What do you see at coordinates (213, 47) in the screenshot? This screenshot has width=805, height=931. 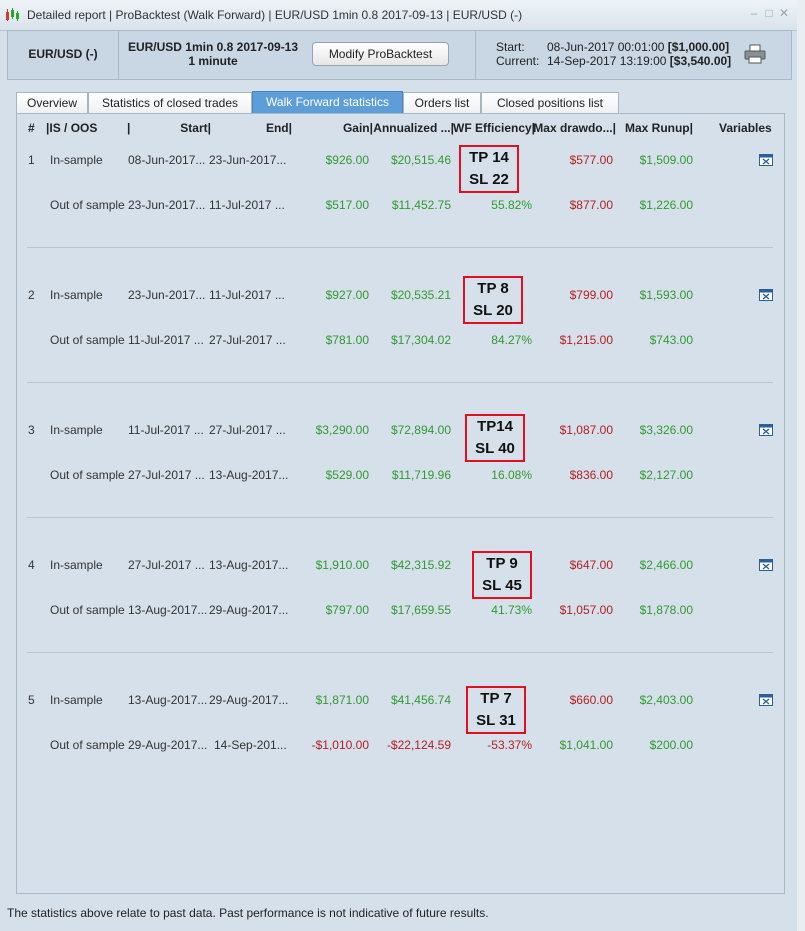 I see `symbol-name: EUR/USD 1min 0.8 2017-09-13` at bounding box center [213, 47].